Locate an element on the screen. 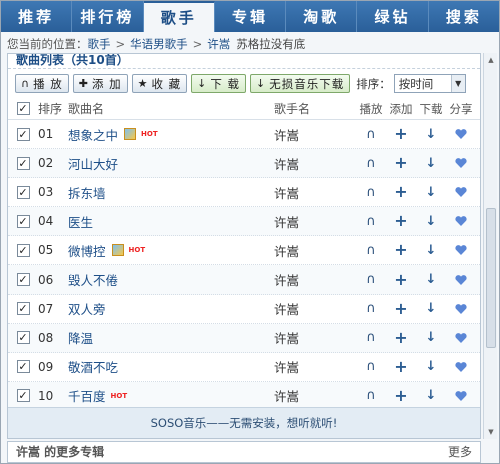 The height and width of the screenshot is (464, 500). nav-tab-singers: 歌手 is located at coordinates (179, 16).